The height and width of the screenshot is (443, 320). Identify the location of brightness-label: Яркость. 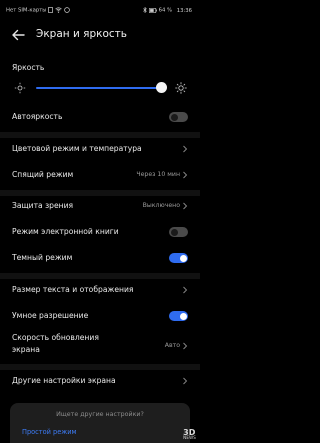
(28, 67).